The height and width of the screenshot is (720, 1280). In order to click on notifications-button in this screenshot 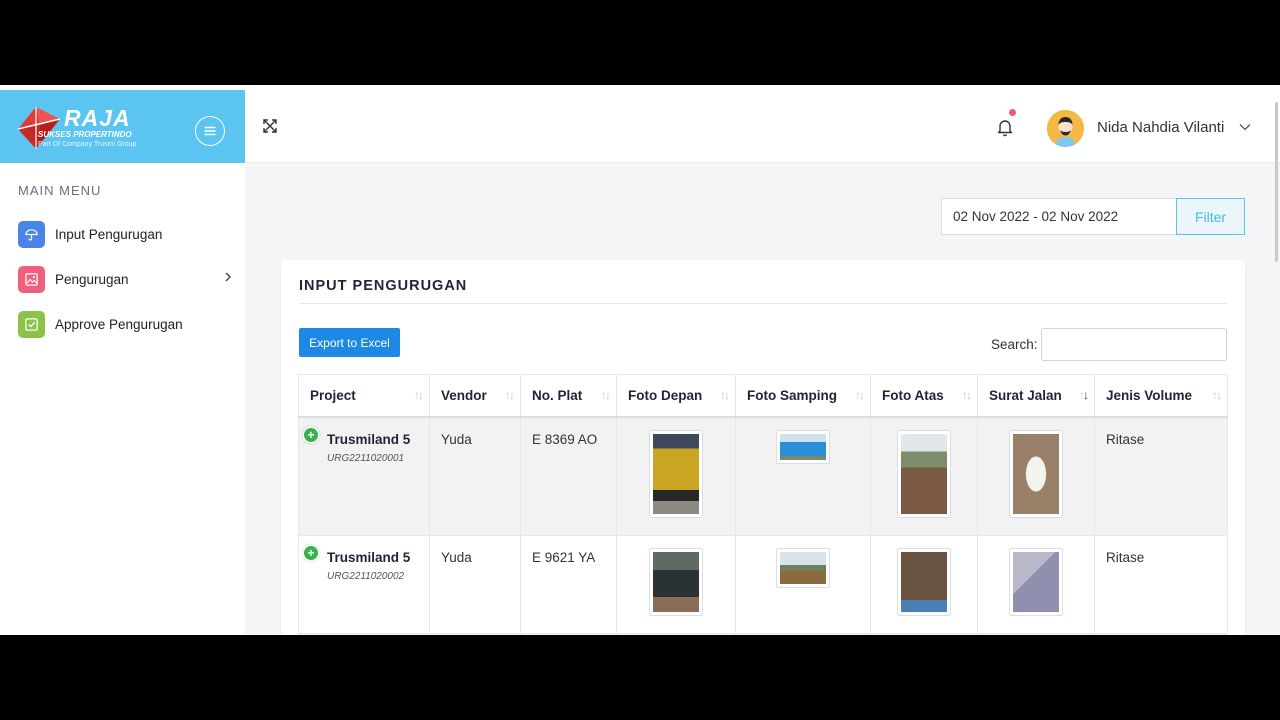, I will do `click(1005, 127)`.